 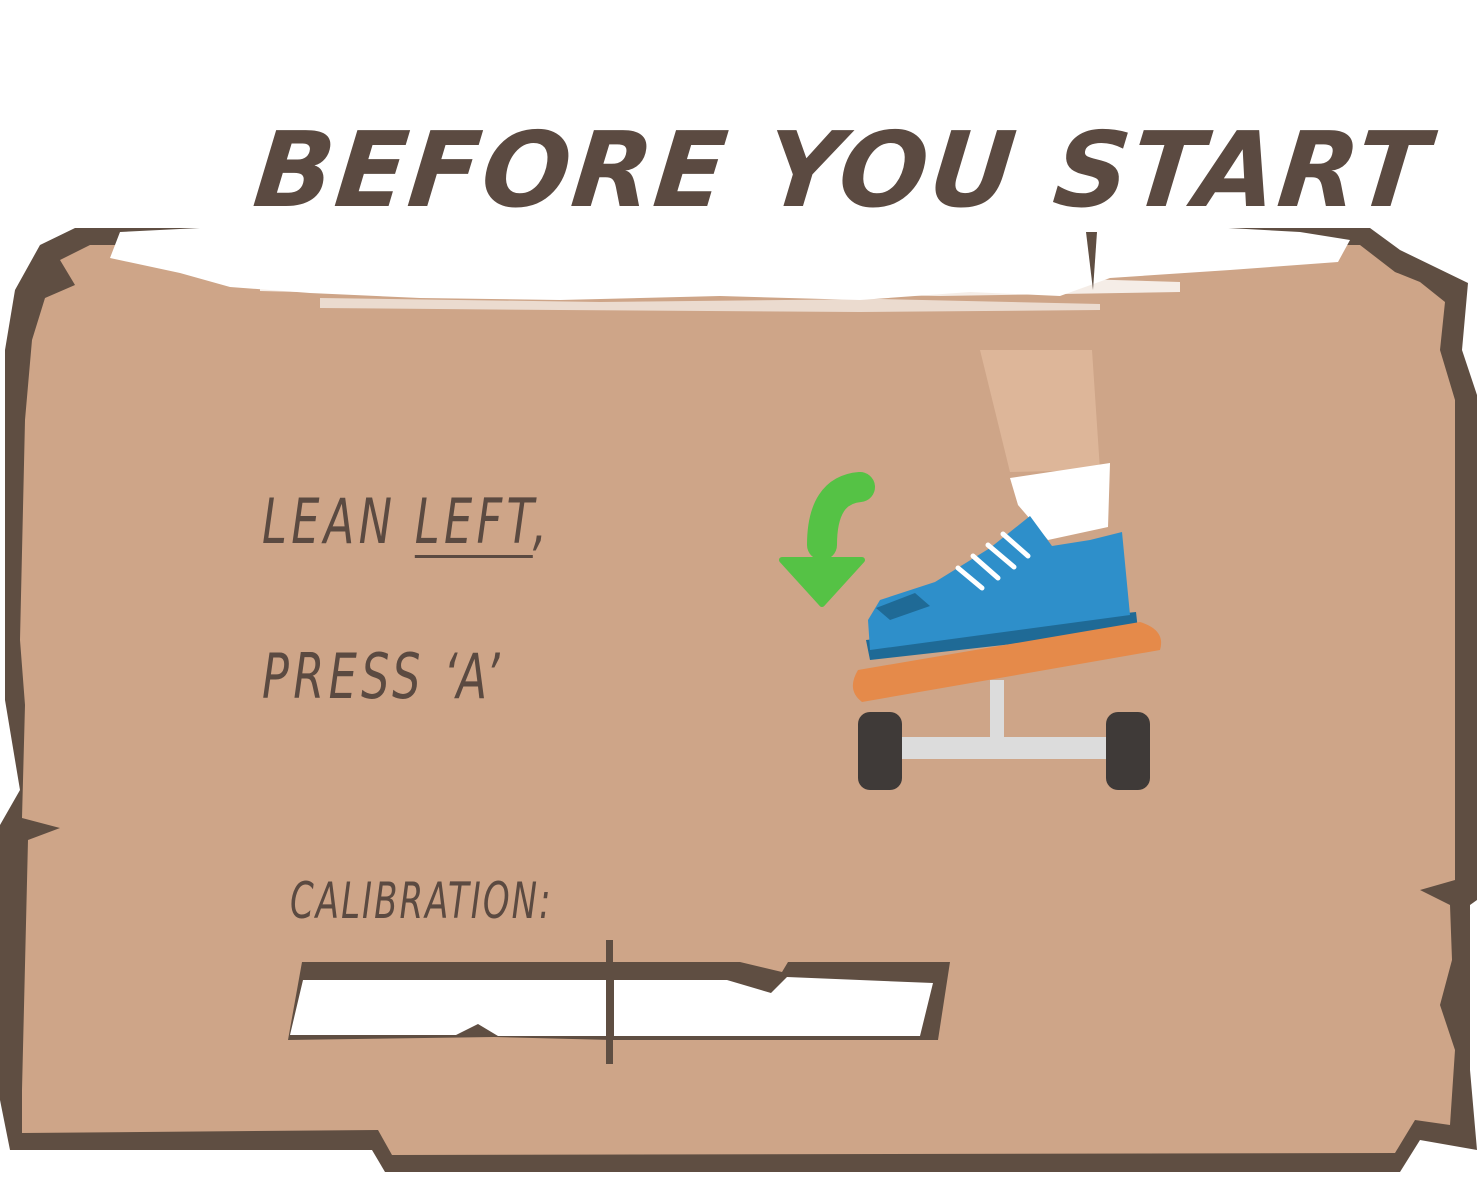 I want to click on truck-post, so click(x=997, y=711).